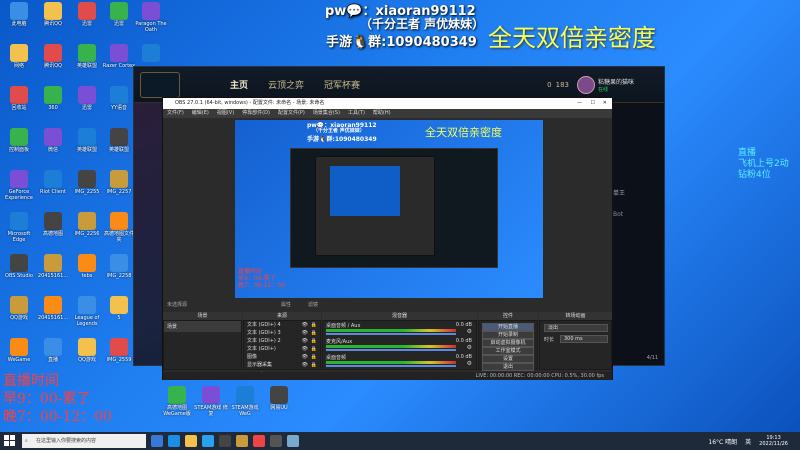  What do you see at coordinates (53, 350) in the screenshot?
I see `desktop-icon-col2-8: 直播` at bounding box center [53, 350].